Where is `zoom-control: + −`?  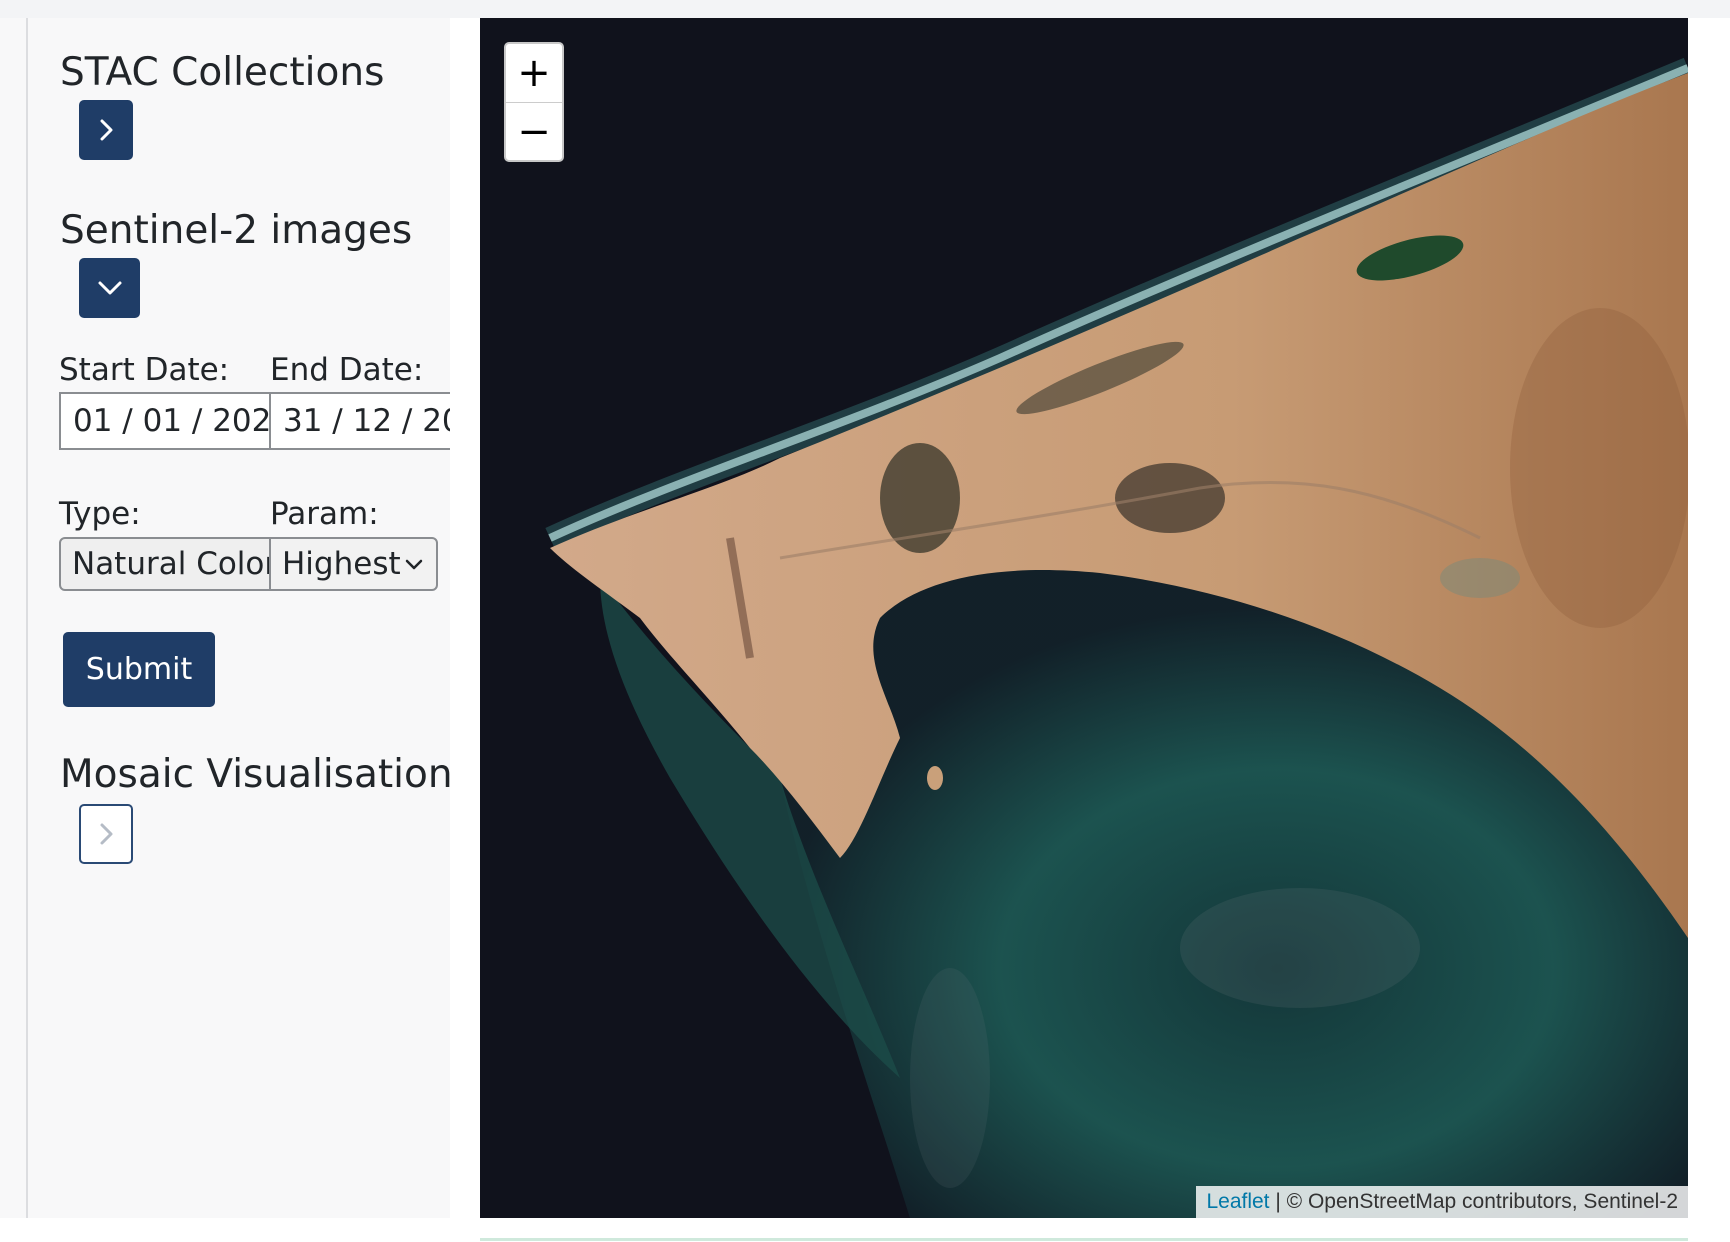
zoom-control: + − is located at coordinates (534, 102).